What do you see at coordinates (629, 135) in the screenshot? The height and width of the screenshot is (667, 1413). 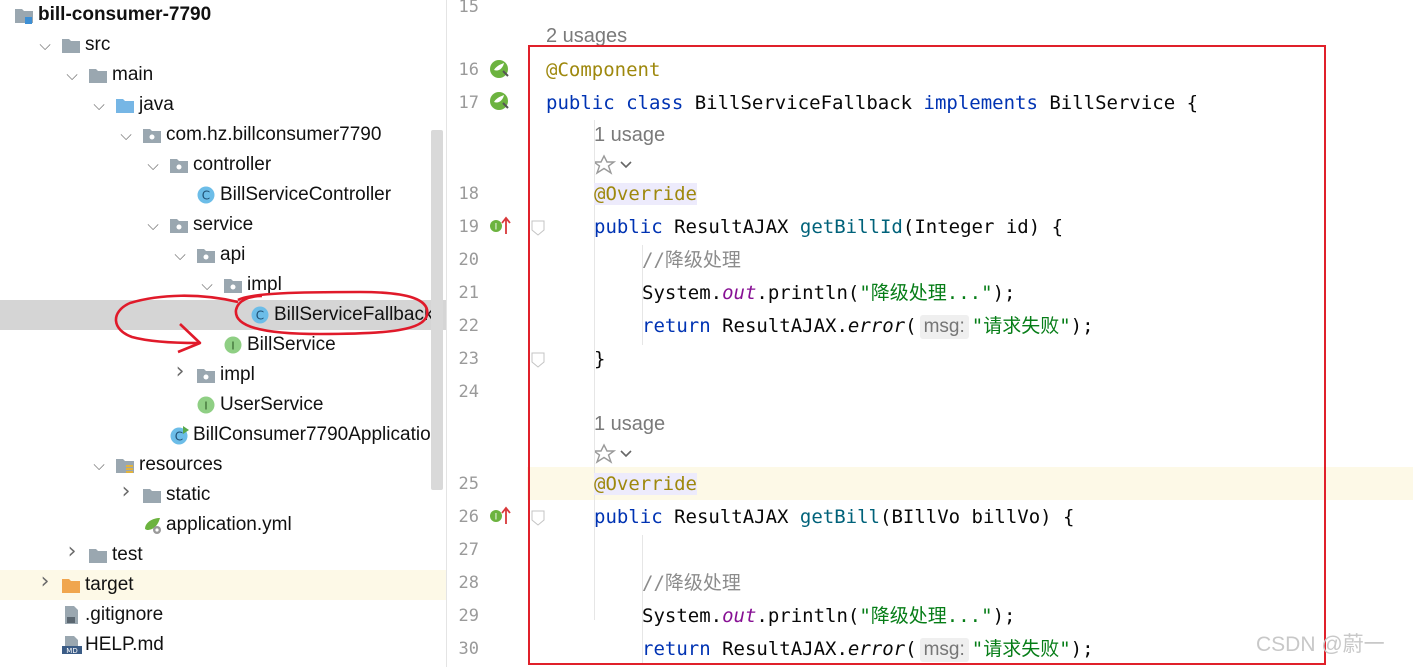 I see `usages-hint-getbillid: 1 usage` at bounding box center [629, 135].